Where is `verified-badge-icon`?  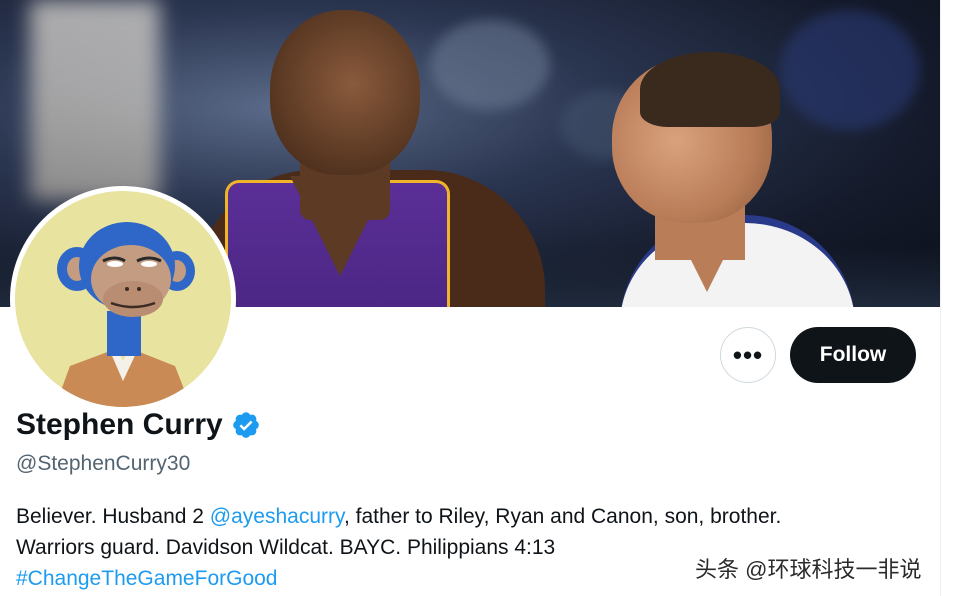 verified-badge-icon is located at coordinates (246, 425).